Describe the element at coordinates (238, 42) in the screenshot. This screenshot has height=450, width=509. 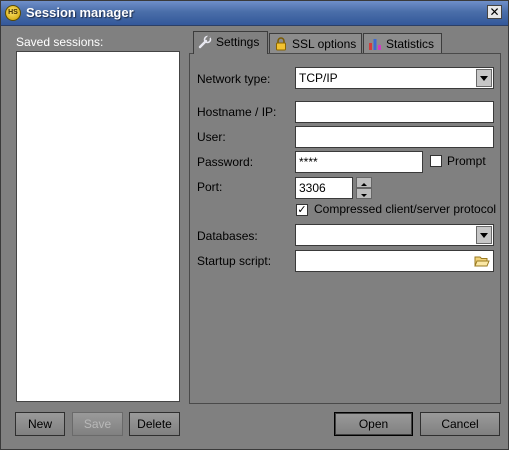
I see `tab-label: Settings` at that location.